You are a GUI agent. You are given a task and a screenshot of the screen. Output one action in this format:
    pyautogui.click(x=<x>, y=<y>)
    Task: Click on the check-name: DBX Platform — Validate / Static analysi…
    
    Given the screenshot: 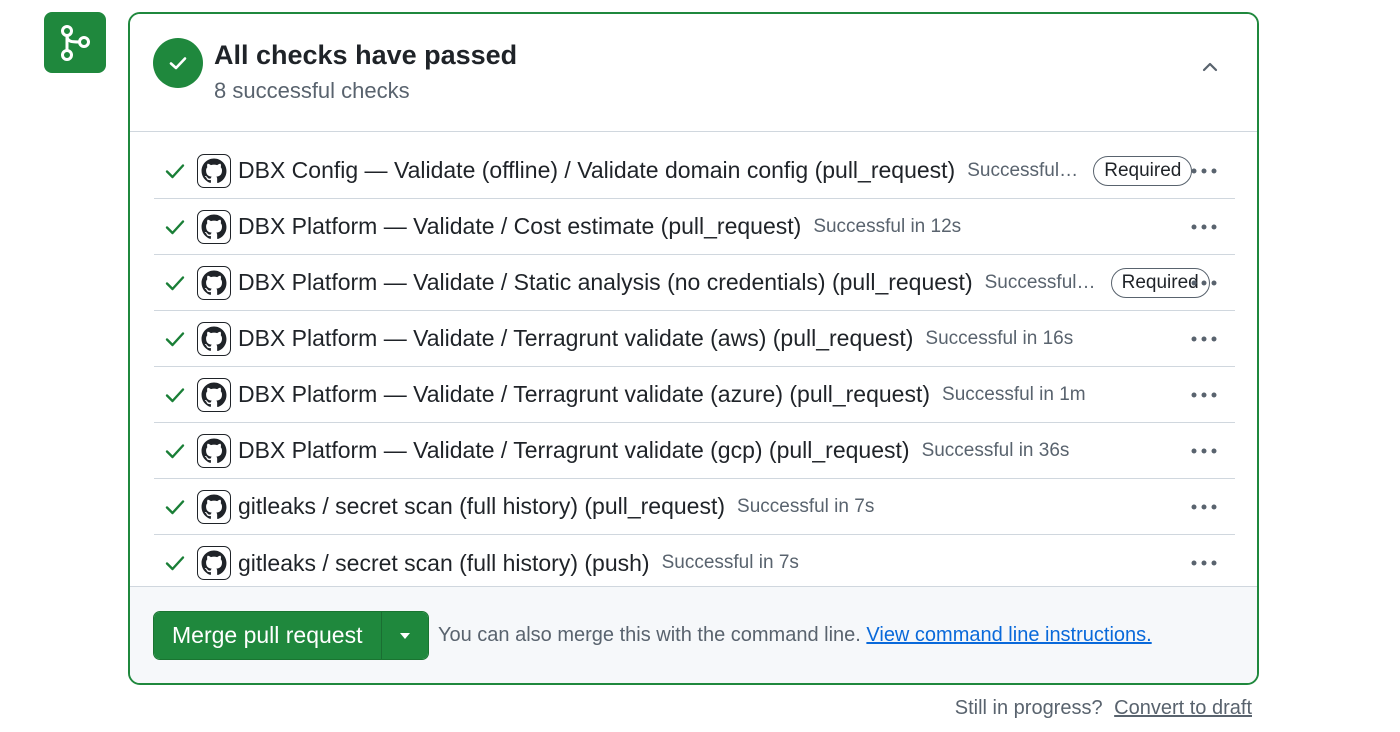 What is the action you would take?
    pyautogui.click(x=605, y=282)
    